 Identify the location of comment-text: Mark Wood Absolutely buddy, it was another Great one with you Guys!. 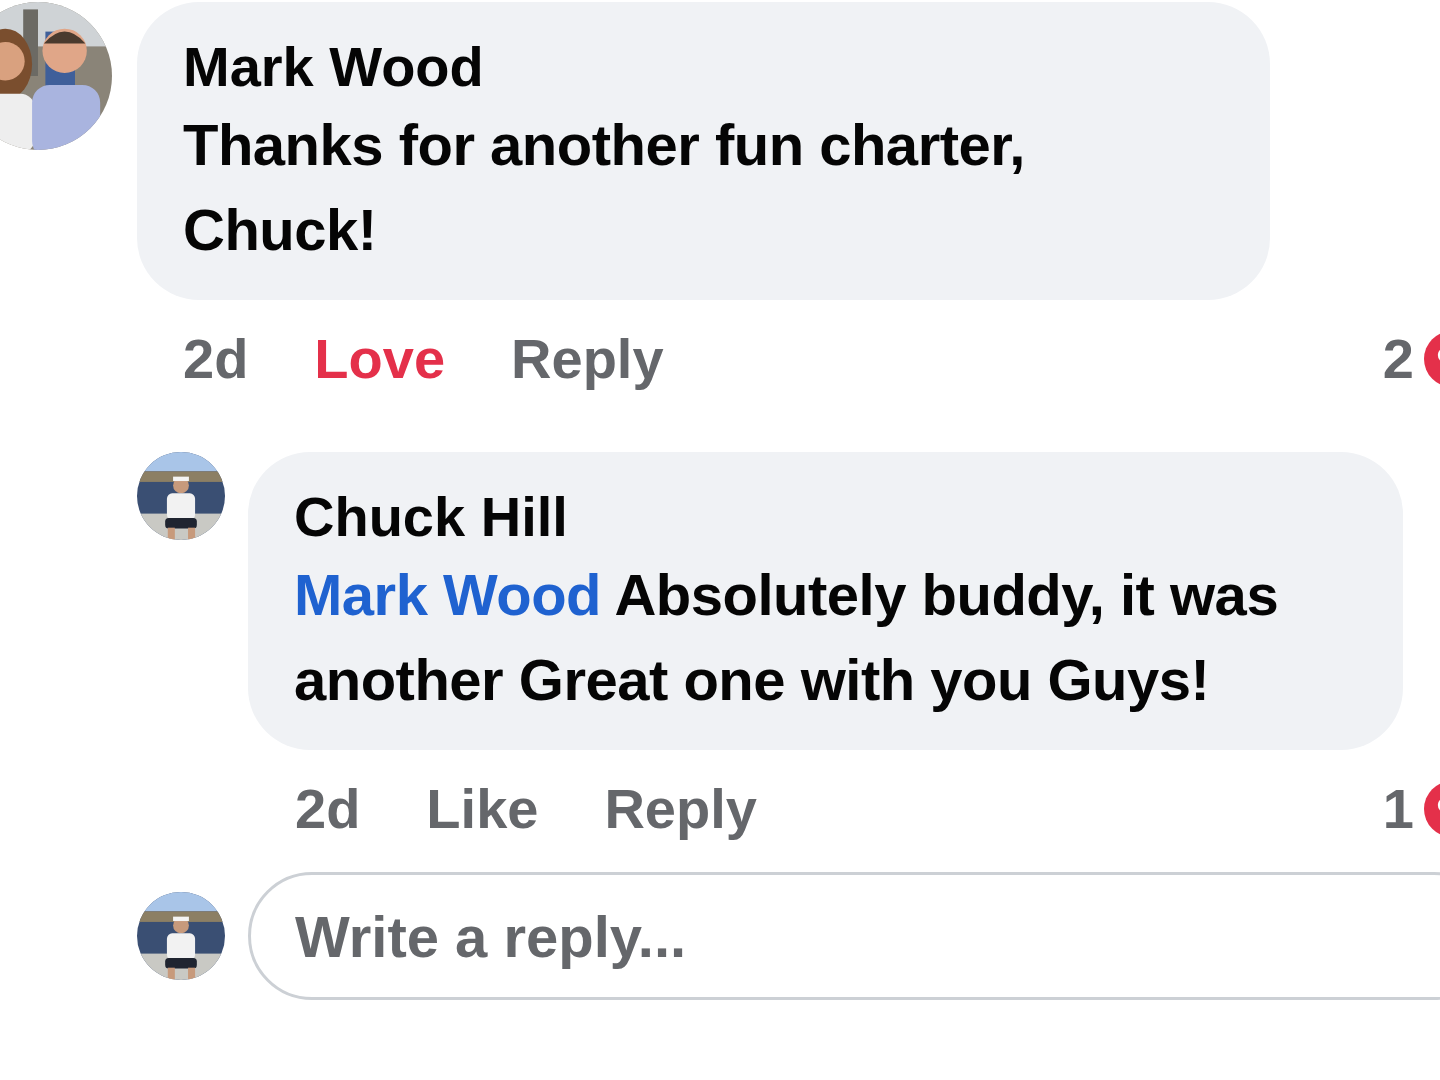
(787, 637).